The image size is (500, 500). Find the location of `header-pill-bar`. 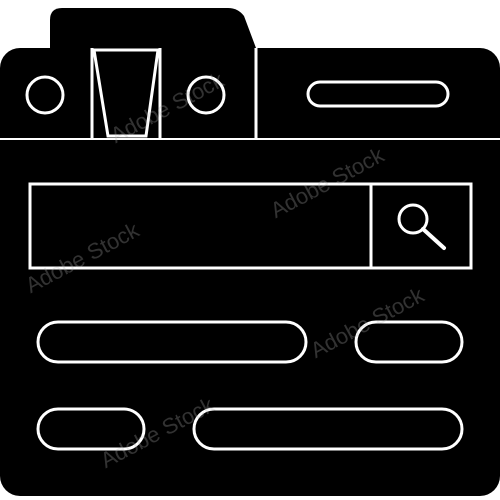

header-pill-bar is located at coordinates (378, 94).